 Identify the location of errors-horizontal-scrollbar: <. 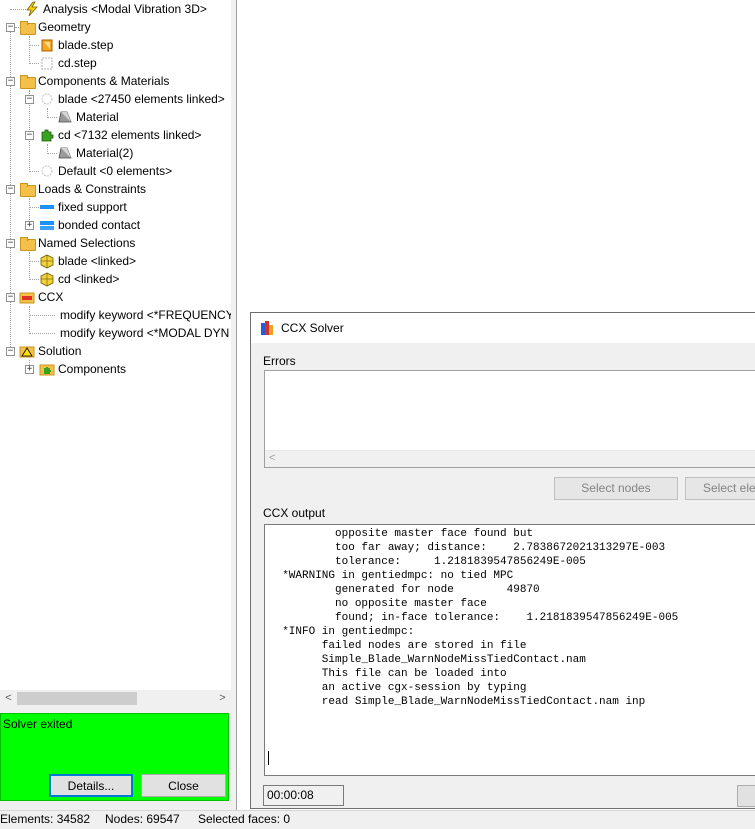
(510, 458).